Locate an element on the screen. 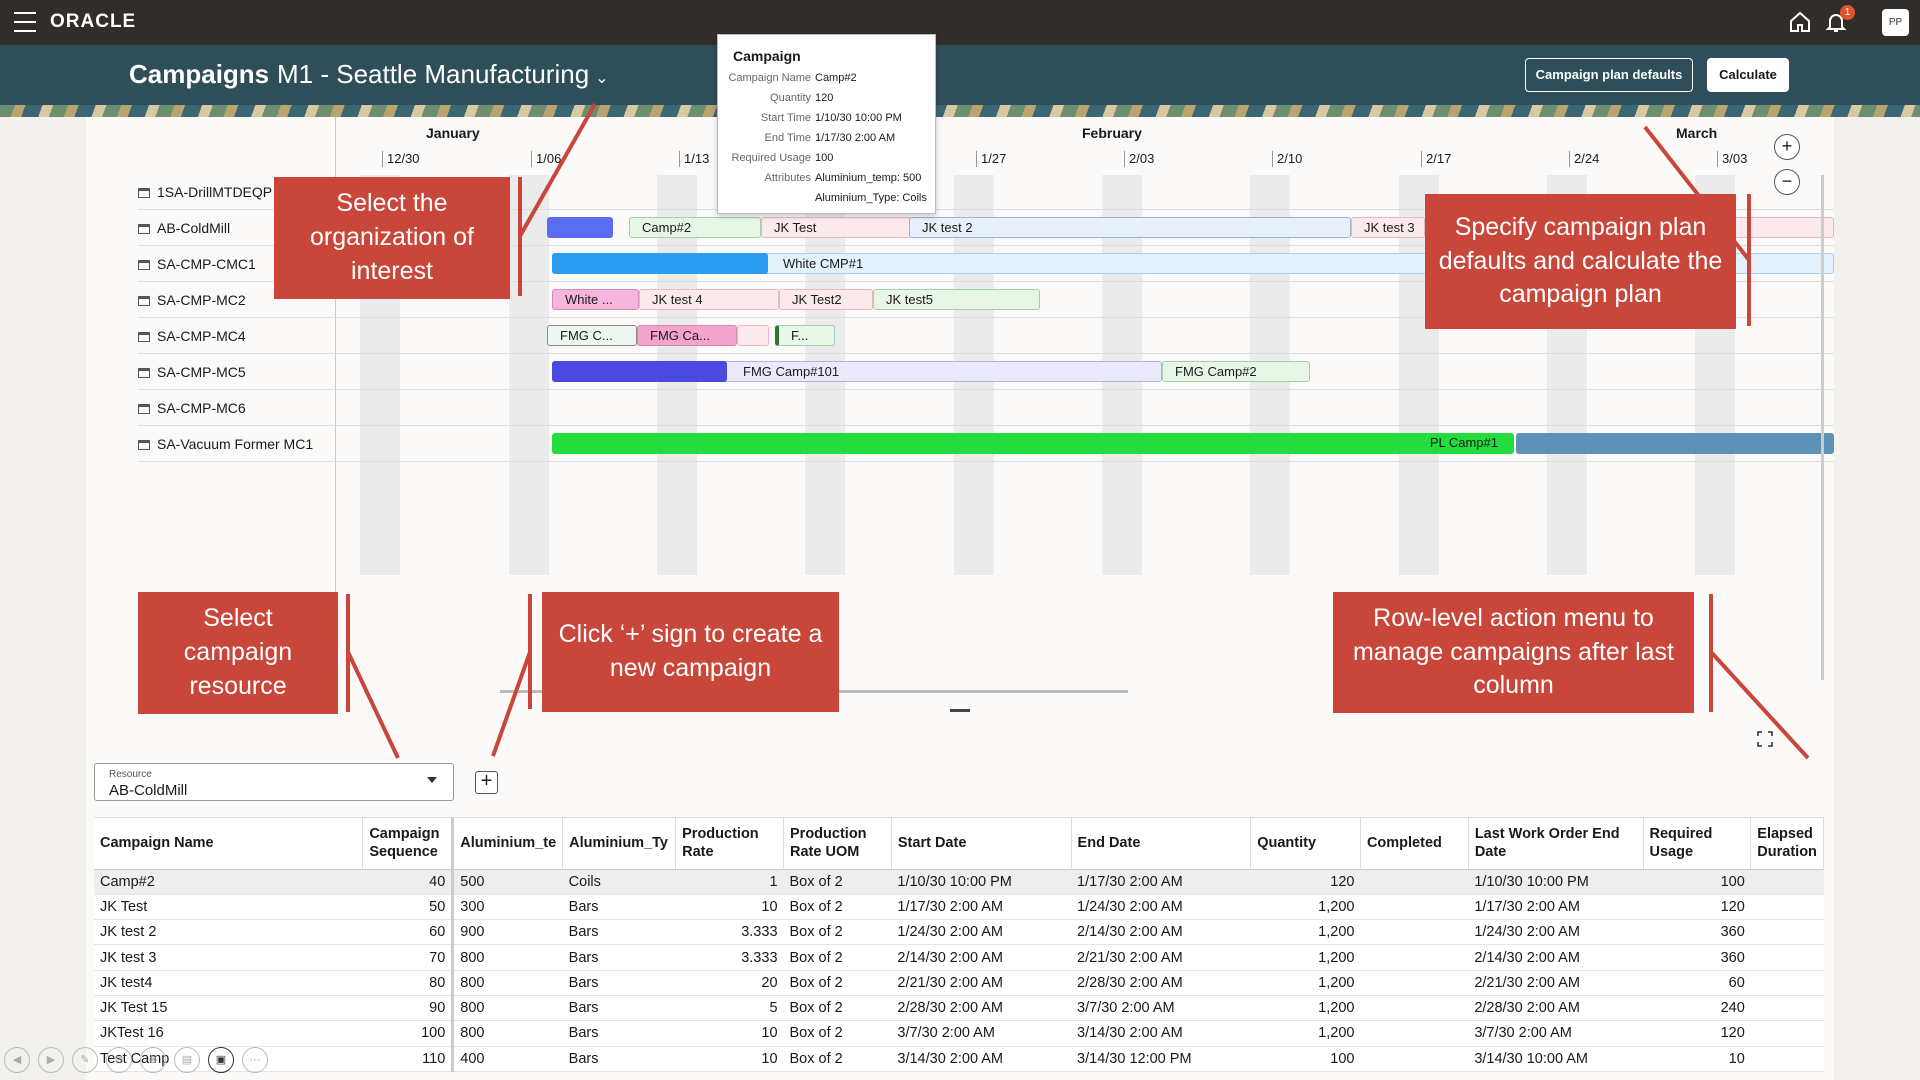  campaign-bar: FMG Camp#2 is located at coordinates (1236, 371).